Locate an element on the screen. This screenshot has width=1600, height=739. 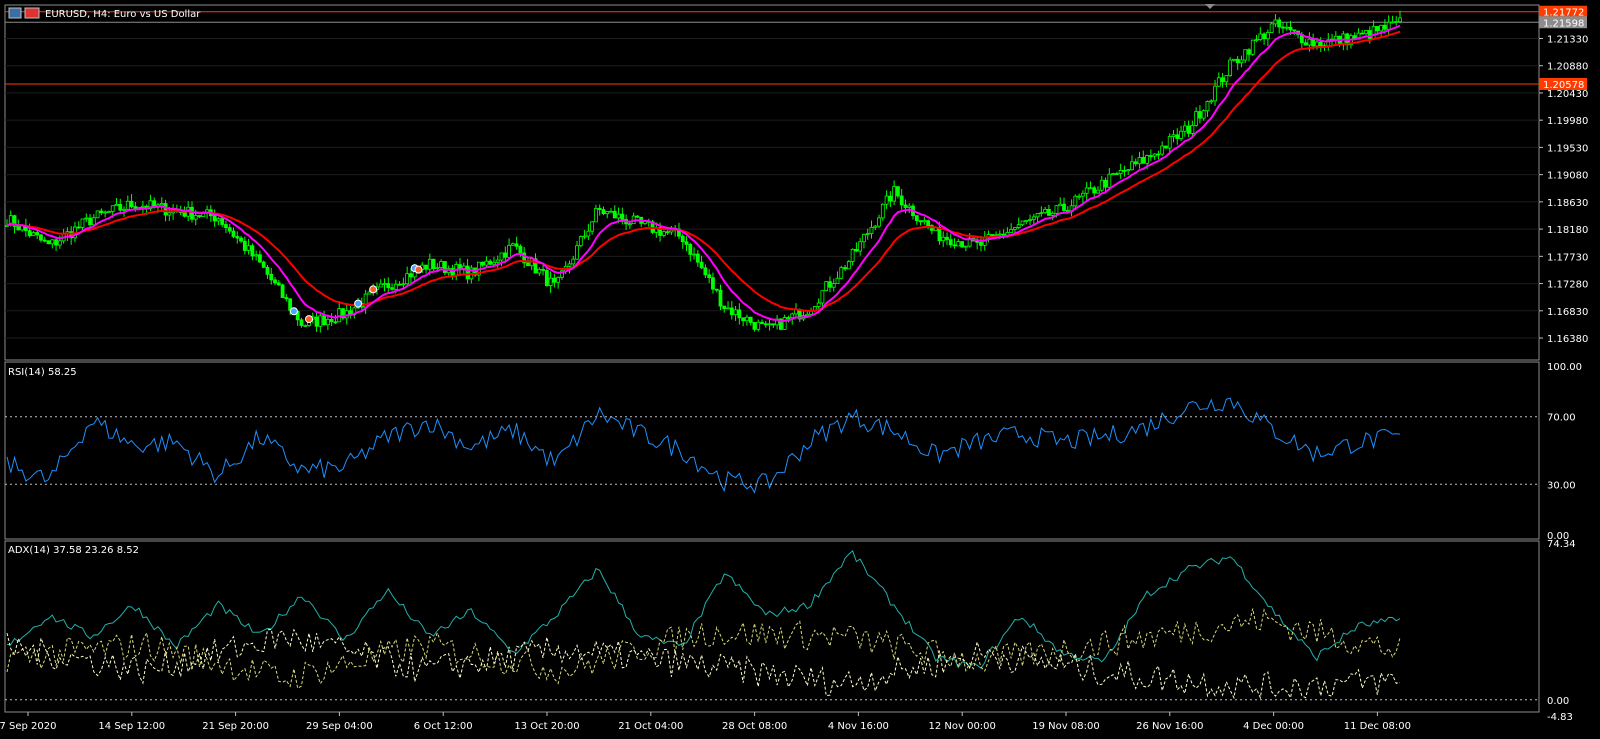
time-tick-label: 21 Oct 04:00 is located at coordinates (650, 726).